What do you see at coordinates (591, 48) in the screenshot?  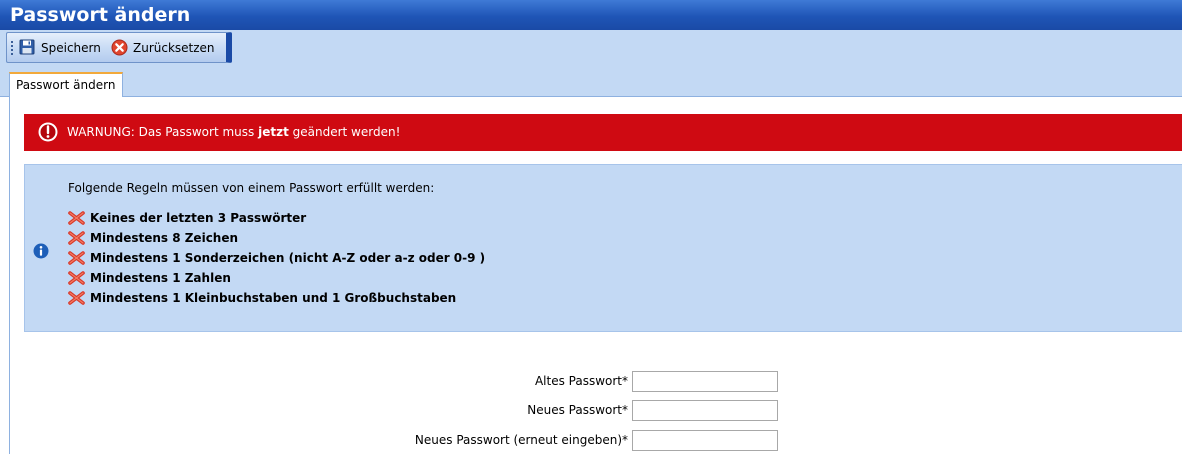 I see `toolbar-row: Speichern Zurücksetzen` at bounding box center [591, 48].